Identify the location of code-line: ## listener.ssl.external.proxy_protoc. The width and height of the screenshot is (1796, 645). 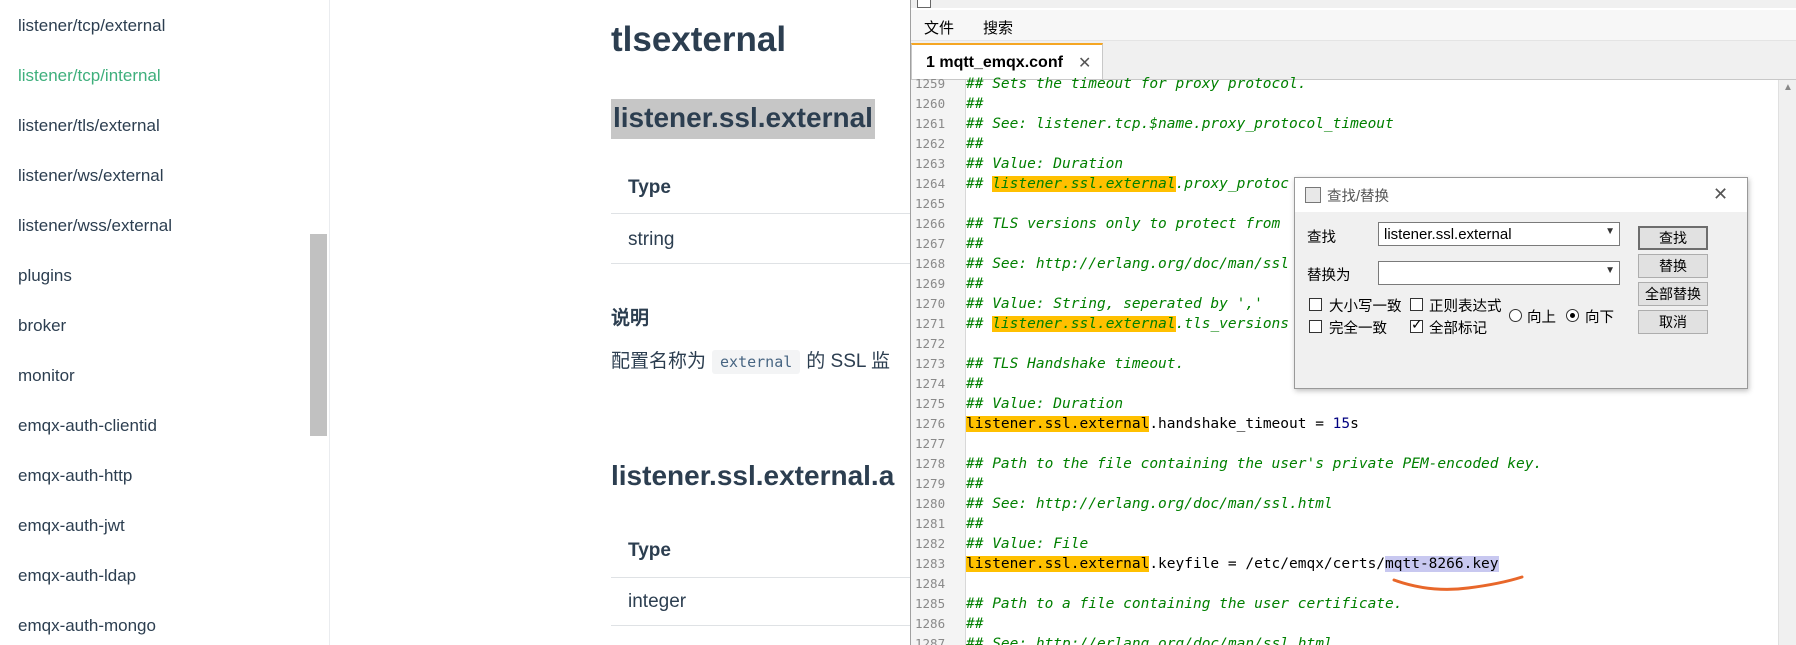
(1127, 184).